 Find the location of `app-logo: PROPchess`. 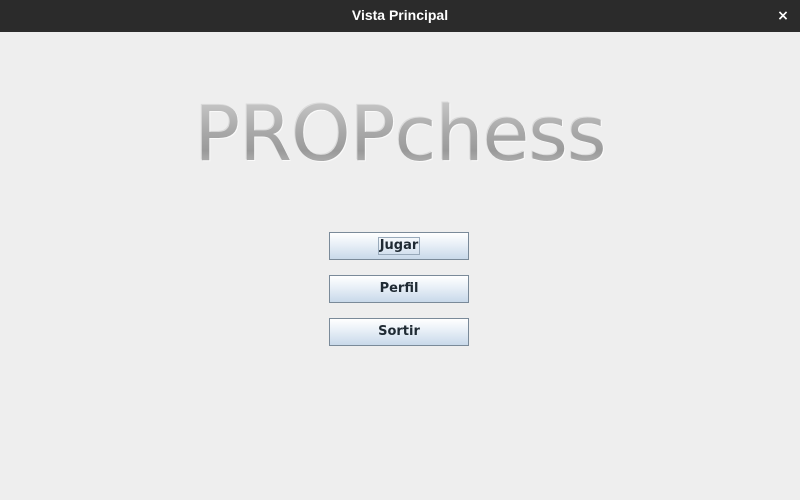

app-logo: PROPchess is located at coordinates (400, 133).